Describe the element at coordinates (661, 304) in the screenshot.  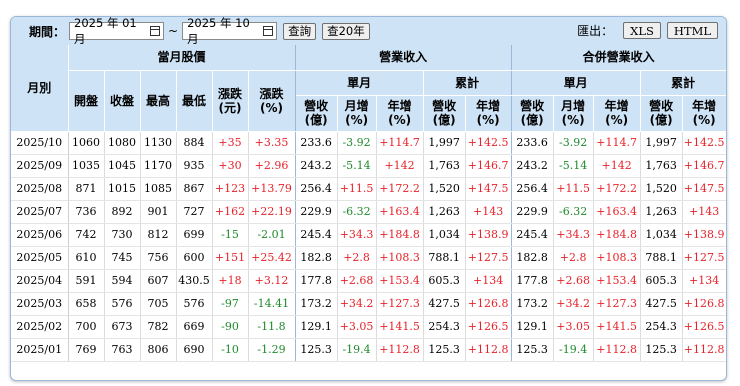
I see `cell-ccum: 427.5` at that location.